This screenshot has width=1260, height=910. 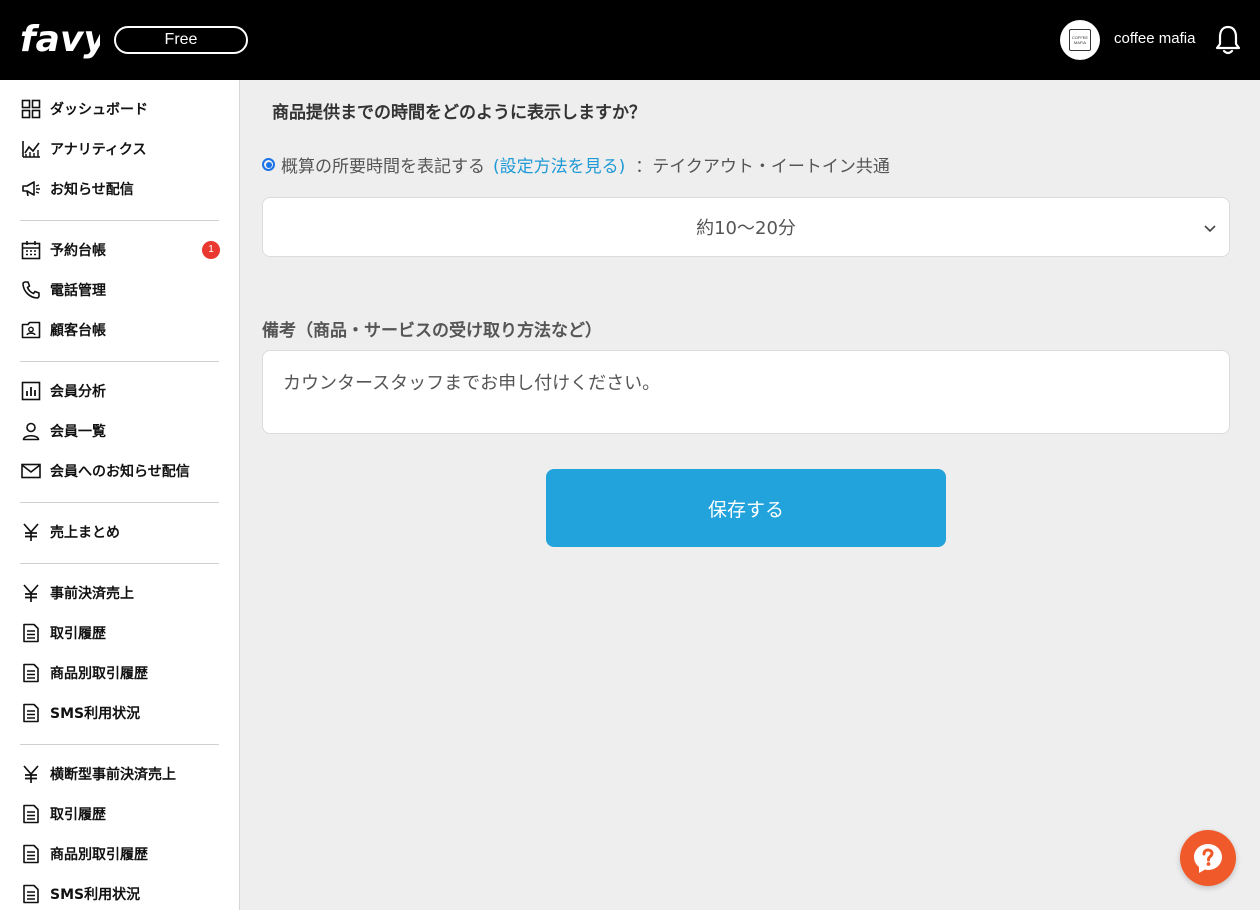 What do you see at coordinates (78, 251) in the screenshot?
I see `sidebar-item-label: 予約台帳` at bounding box center [78, 251].